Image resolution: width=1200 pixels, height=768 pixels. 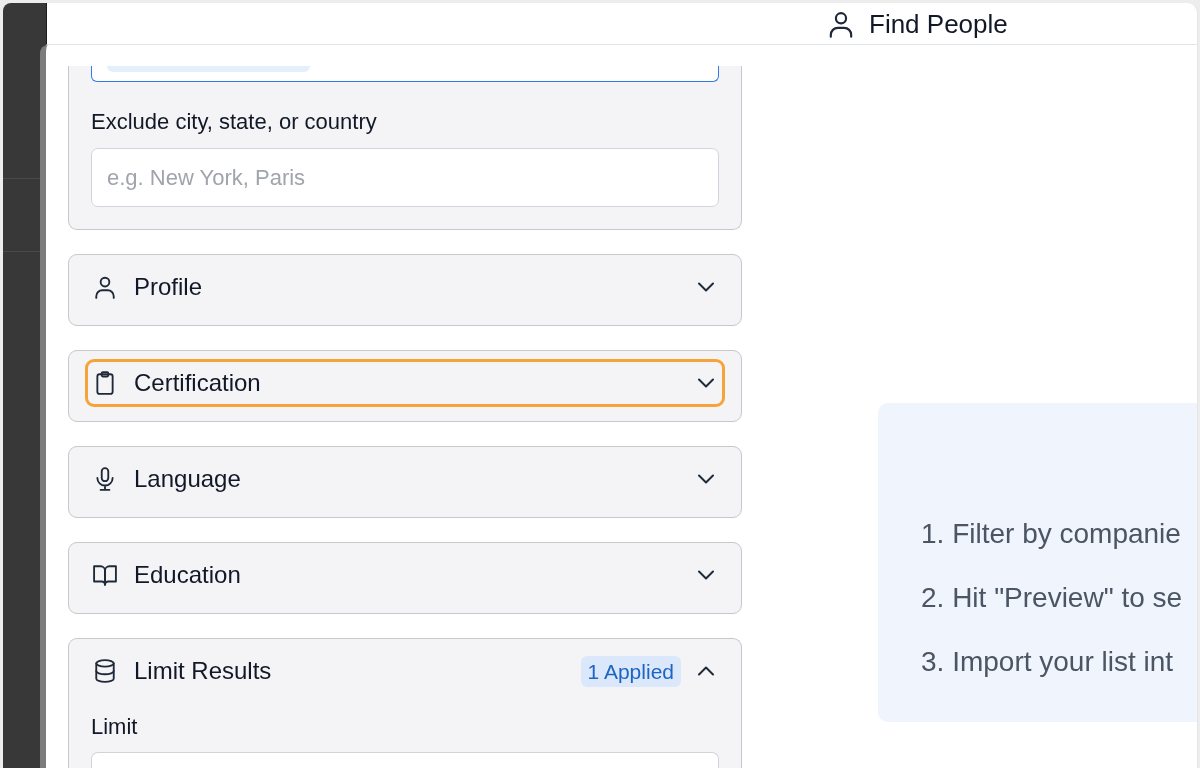 I want to click on section-header: Limit Results 1 Applied, so click(x=405, y=671).